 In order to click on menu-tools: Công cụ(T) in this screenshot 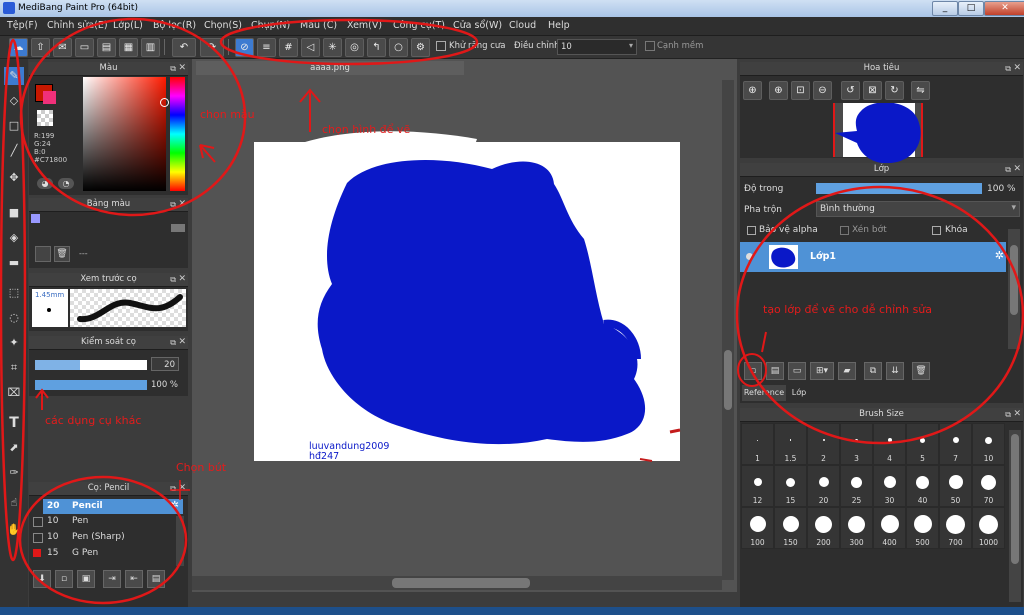, I will do `click(419, 25)`.